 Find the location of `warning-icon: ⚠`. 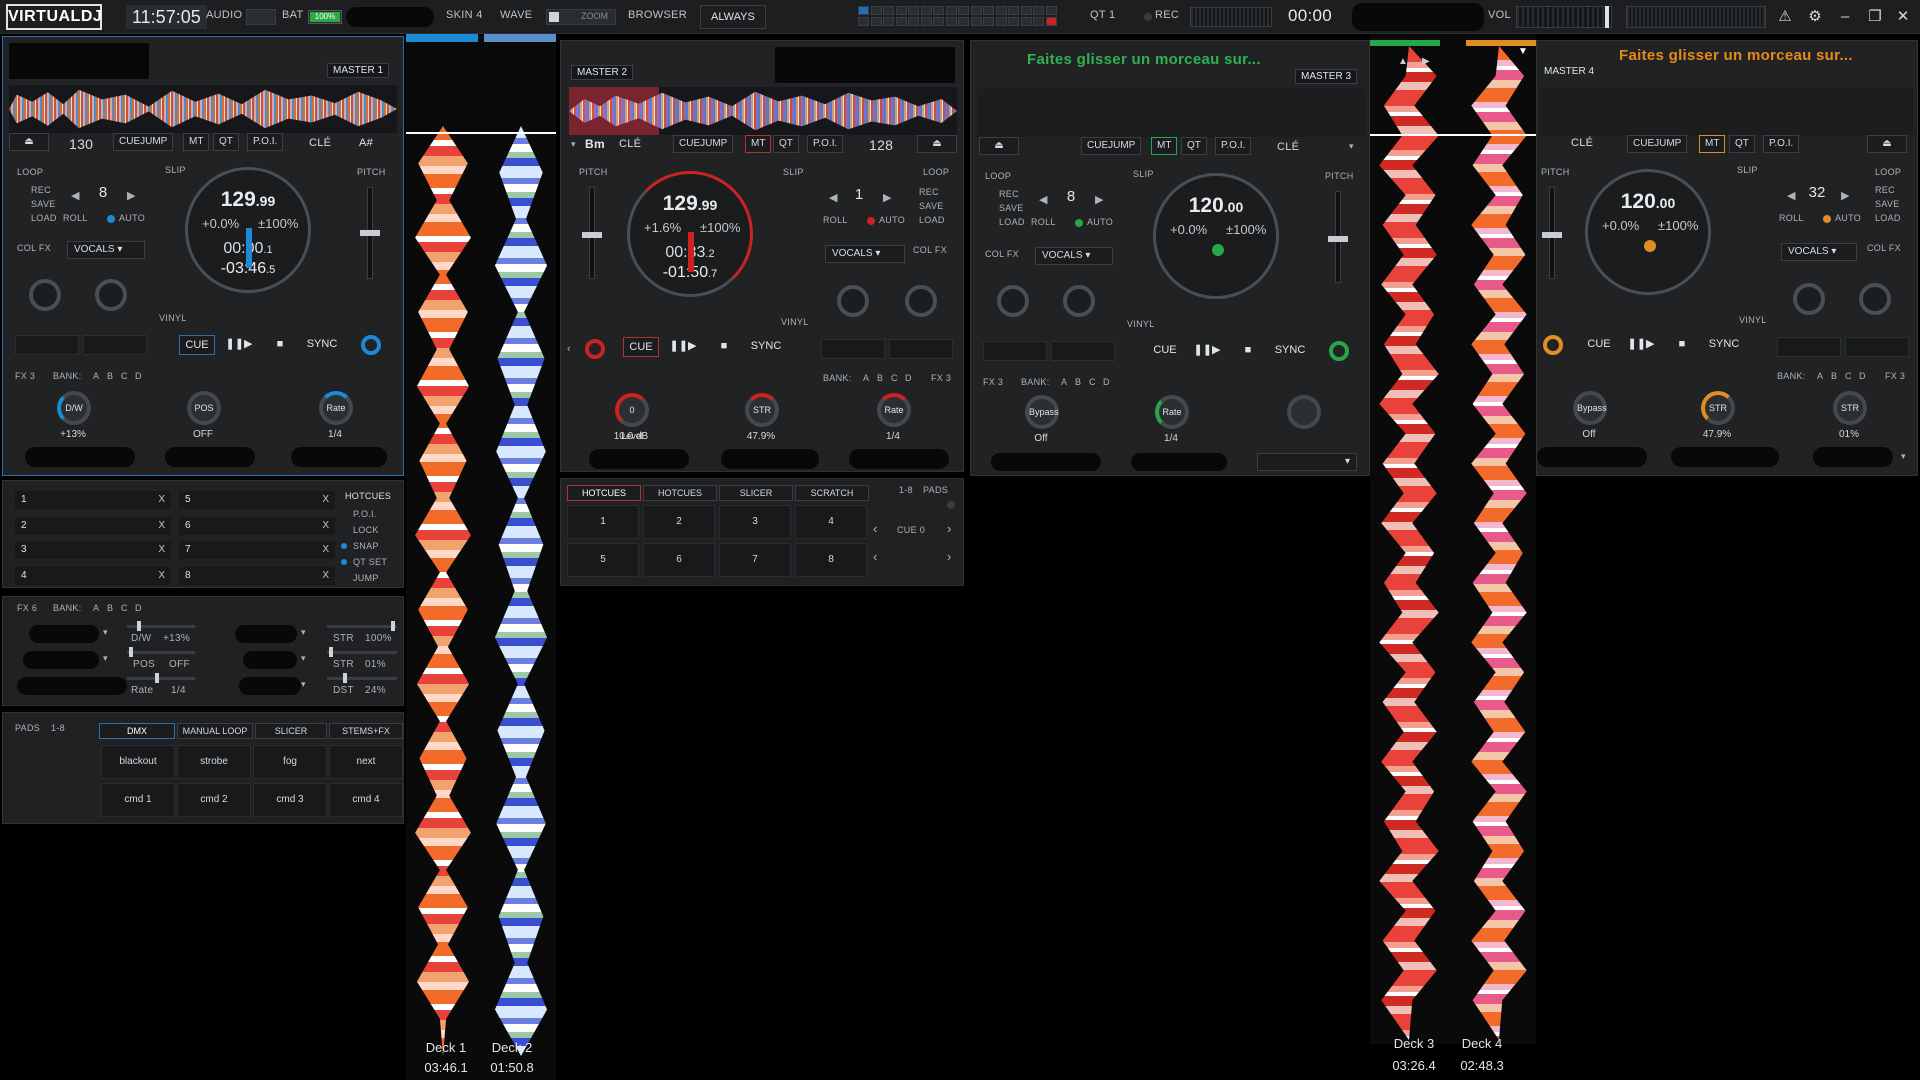

warning-icon: ⚠ is located at coordinates (1785, 17).